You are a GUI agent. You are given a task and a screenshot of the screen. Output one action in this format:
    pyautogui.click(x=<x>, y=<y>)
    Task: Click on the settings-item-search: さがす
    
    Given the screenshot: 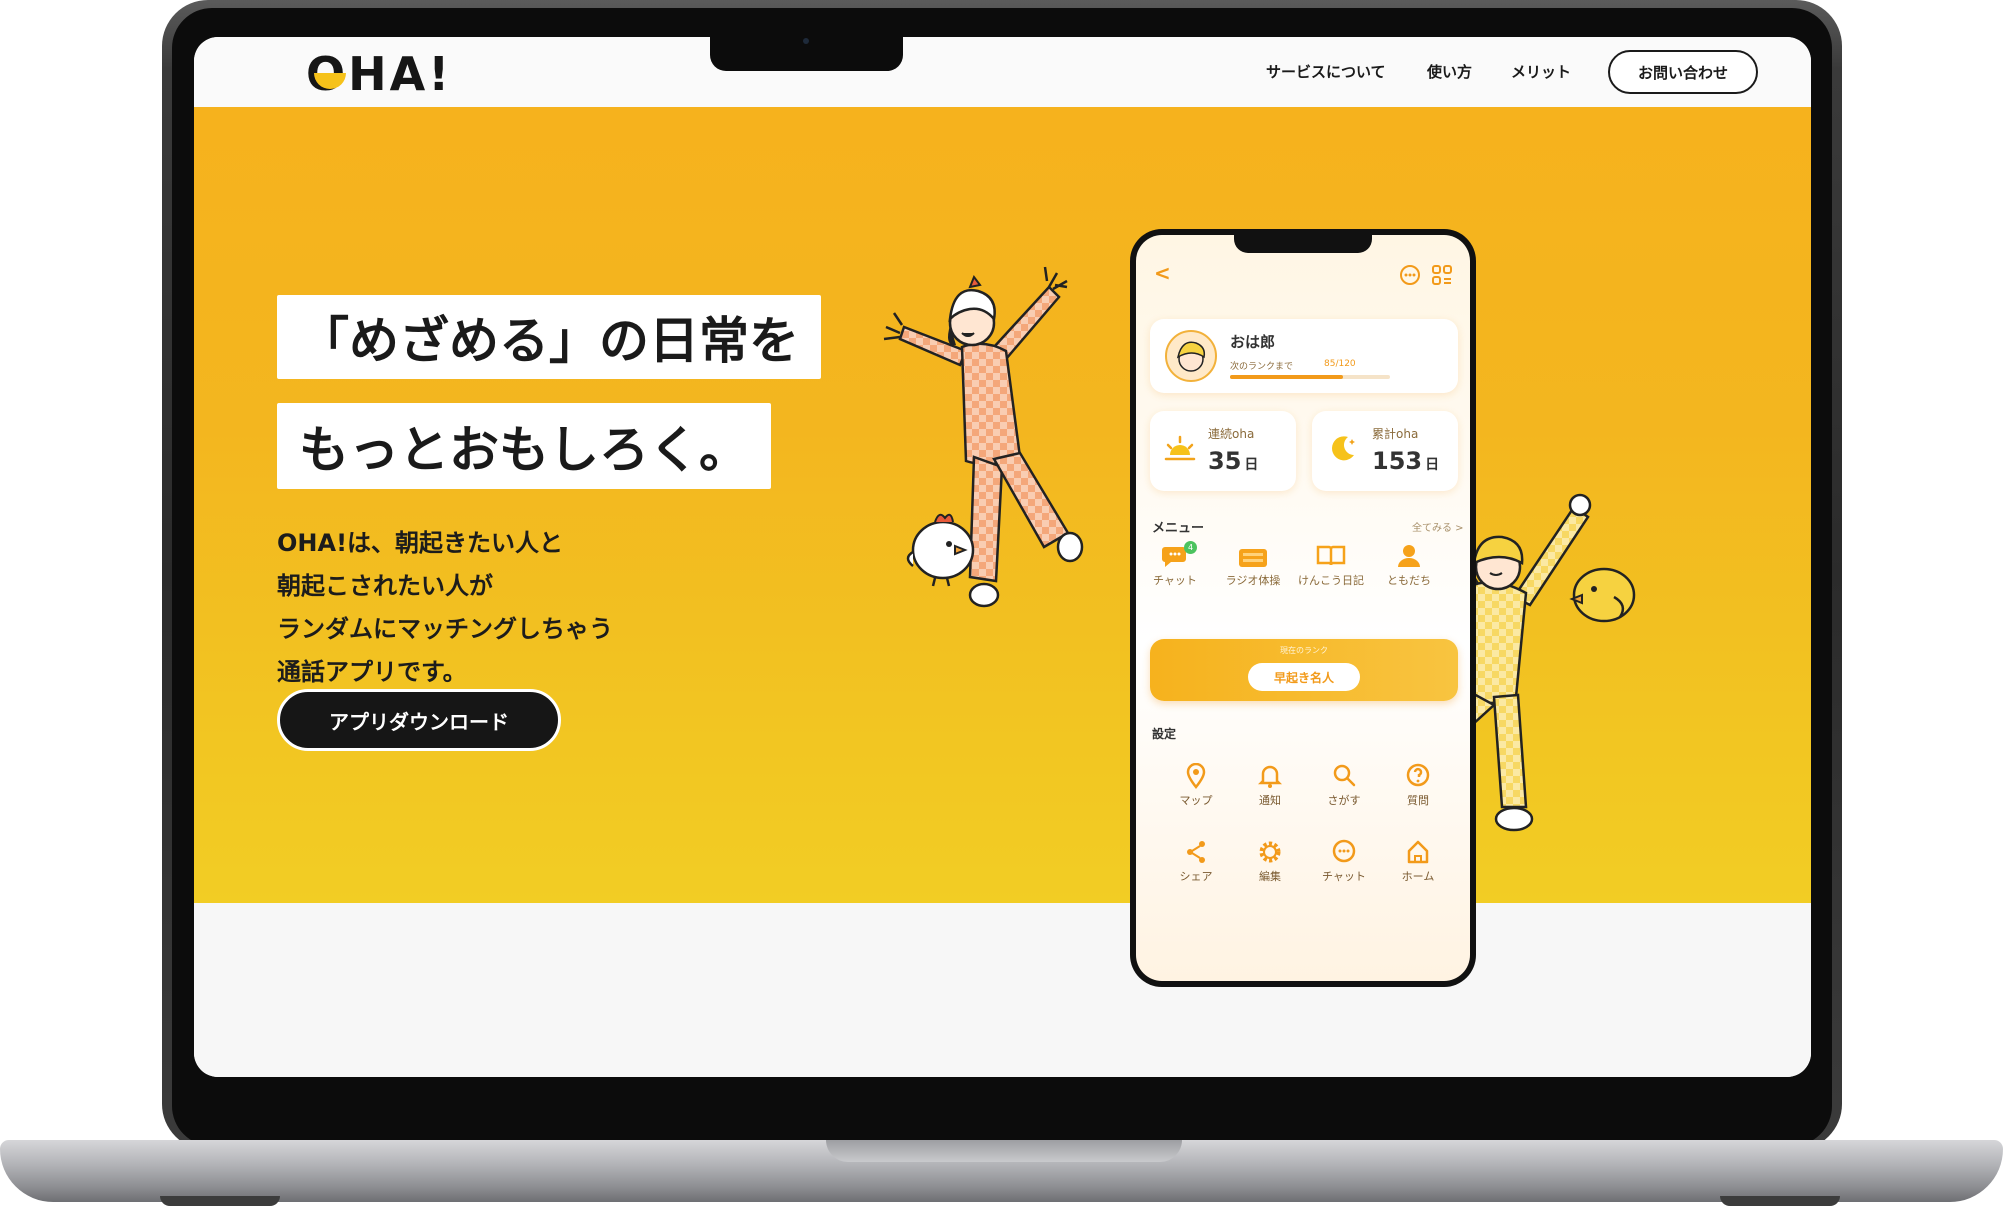 What is the action you would take?
    pyautogui.click(x=1344, y=785)
    